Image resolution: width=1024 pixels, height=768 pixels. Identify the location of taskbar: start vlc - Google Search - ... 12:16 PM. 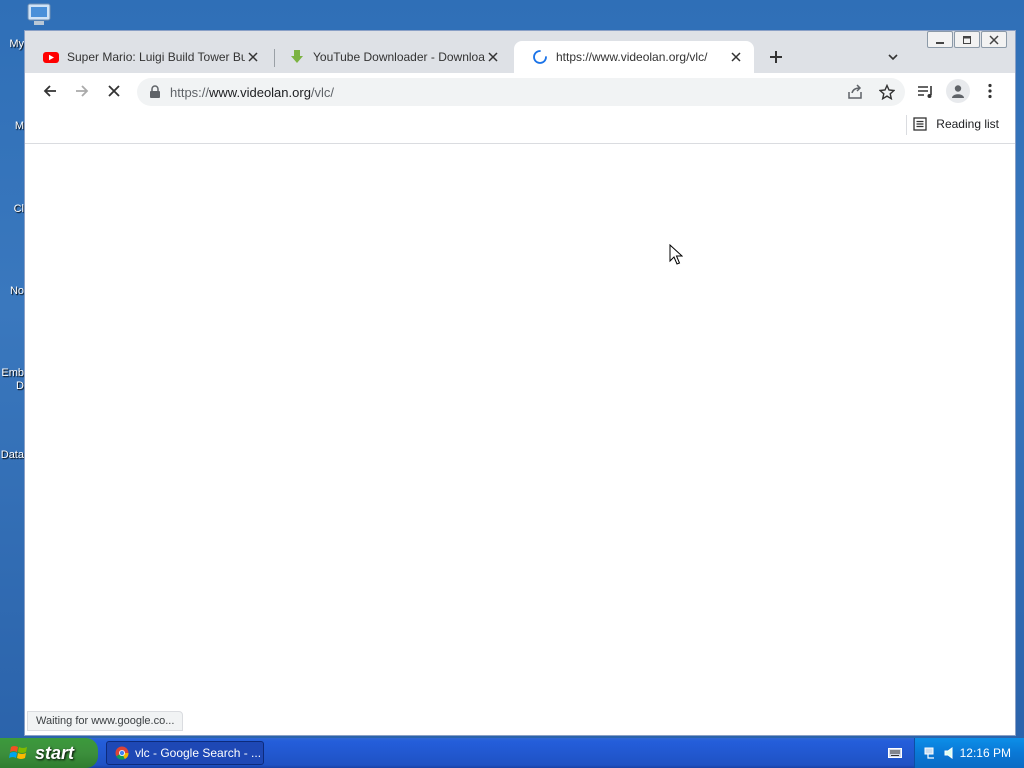
(512, 753).